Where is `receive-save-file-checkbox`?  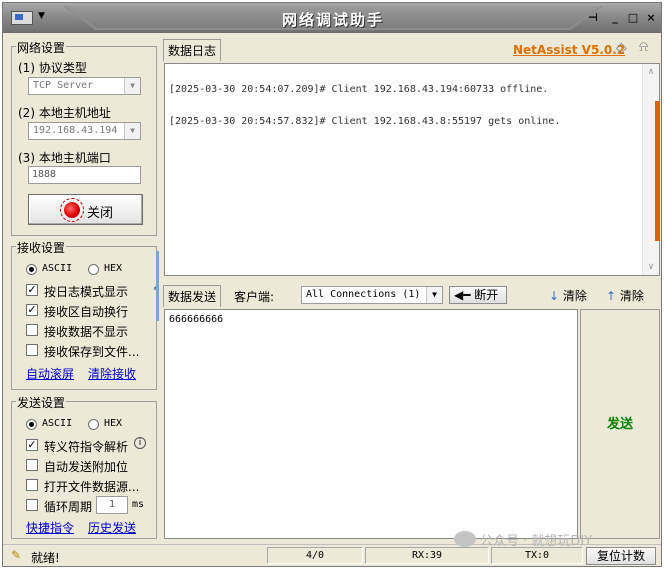 receive-save-file-checkbox is located at coordinates (32, 350).